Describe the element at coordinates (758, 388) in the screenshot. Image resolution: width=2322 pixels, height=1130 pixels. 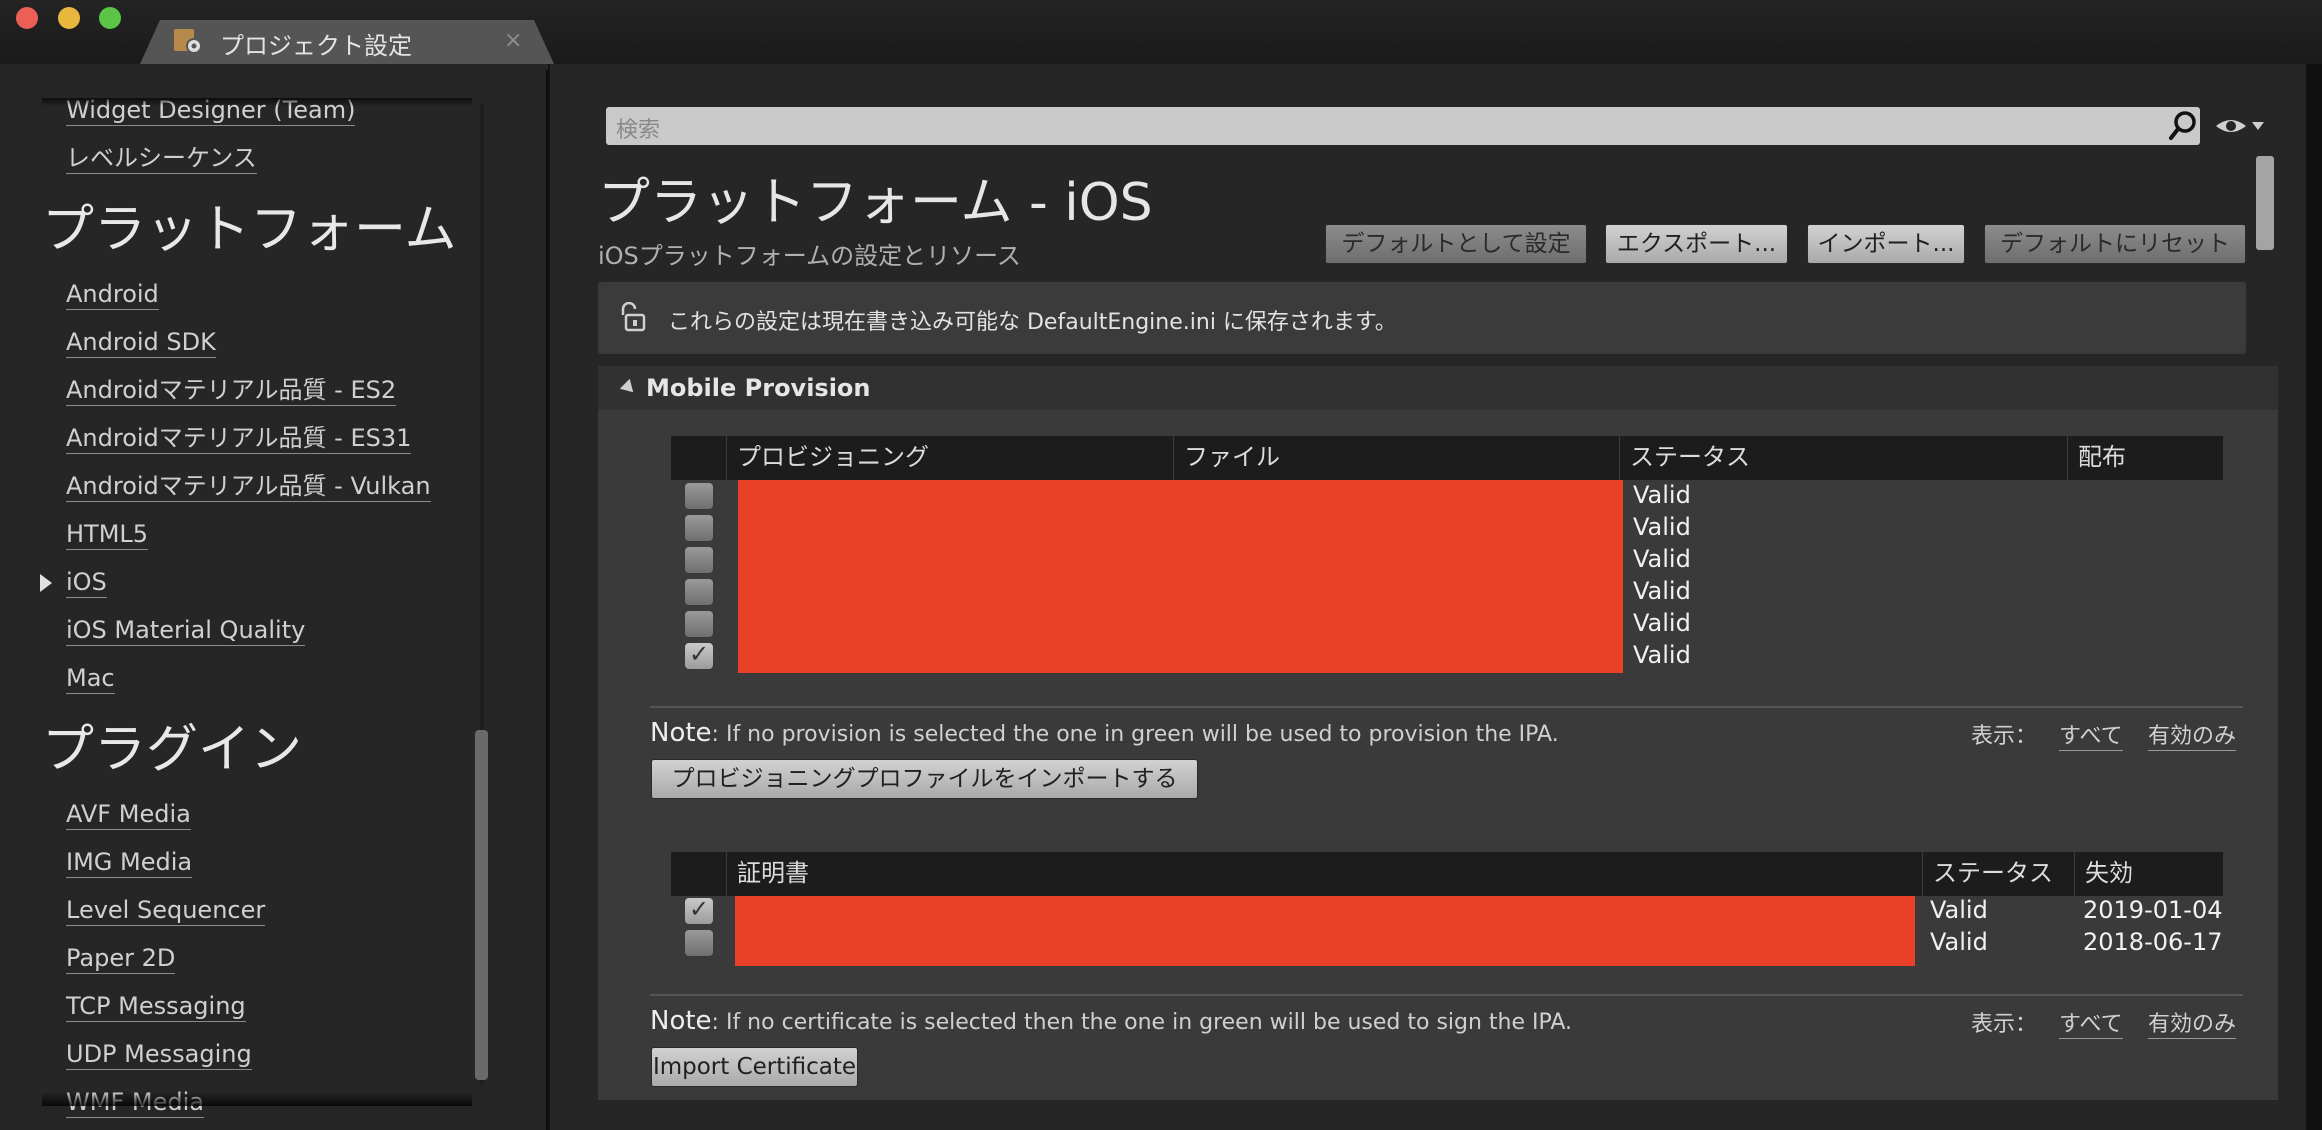
I see `section-title: Mobile Provision` at that location.